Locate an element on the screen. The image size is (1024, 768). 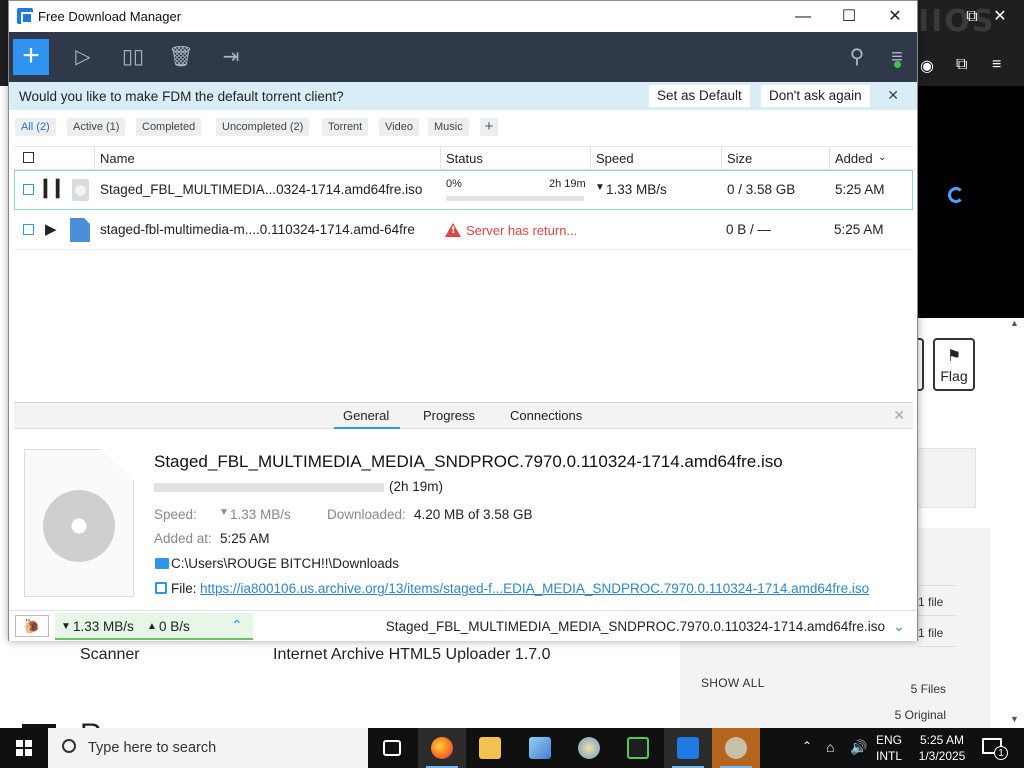
active-tab-indicator is located at coordinates (367, 428).